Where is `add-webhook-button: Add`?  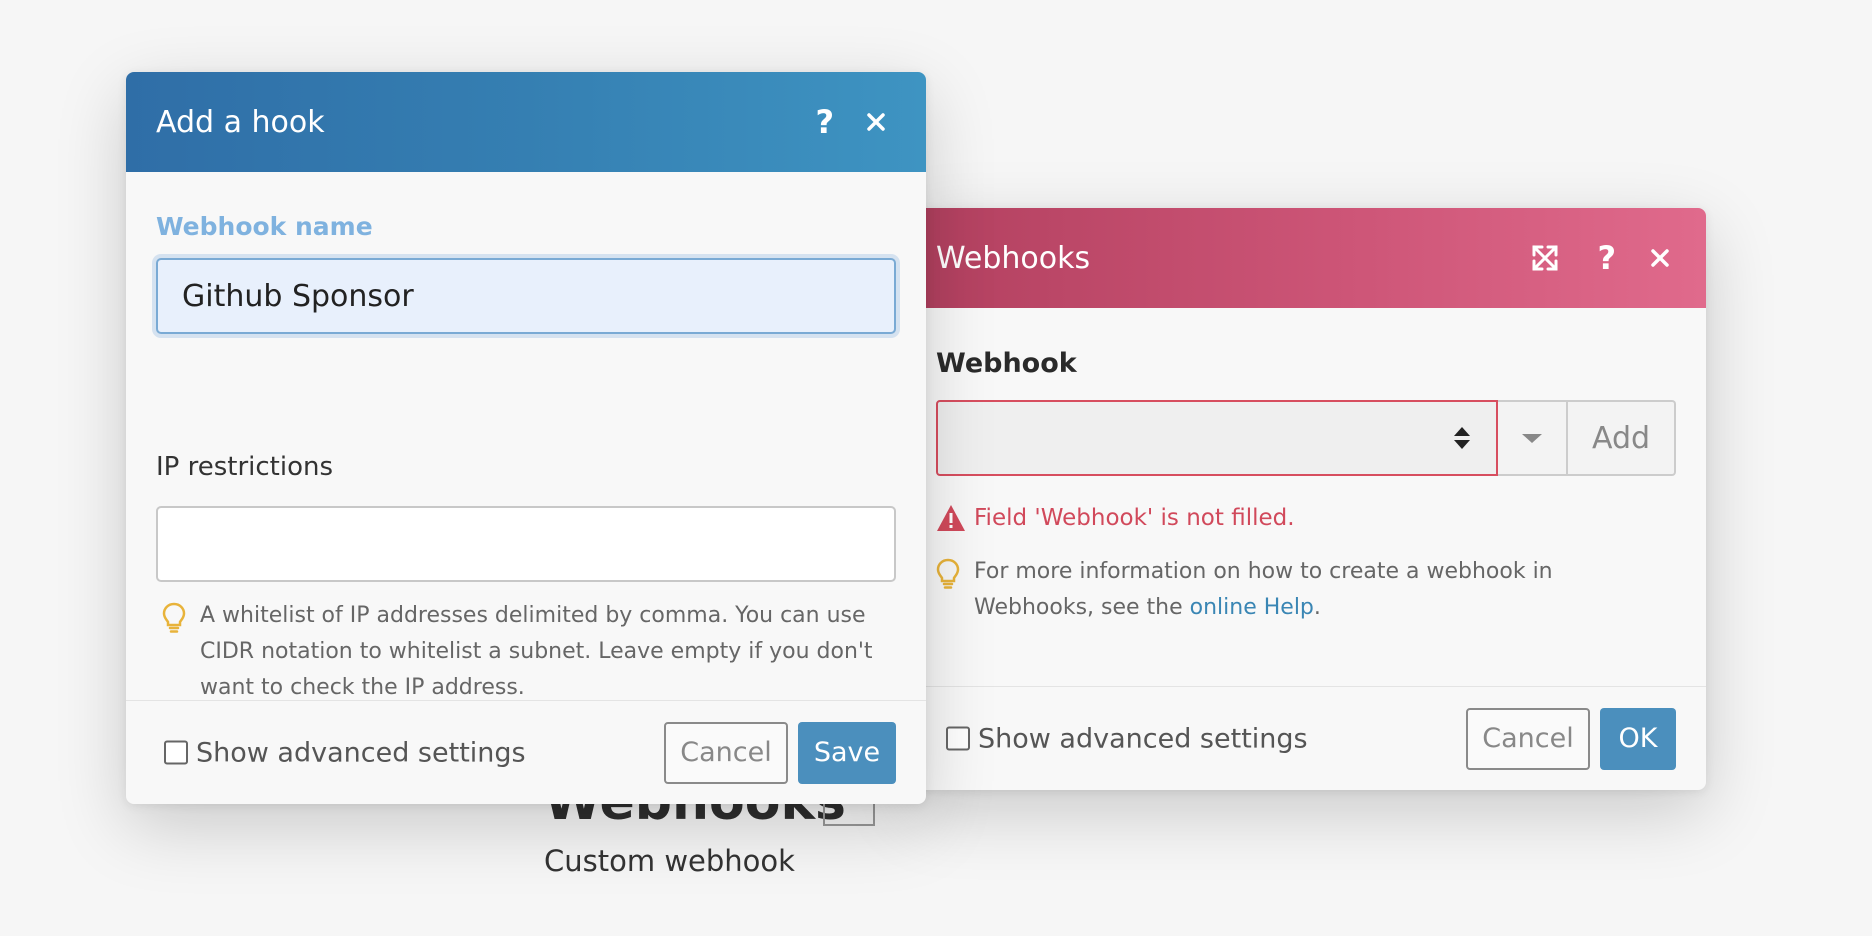 add-webhook-button: Add is located at coordinates (1622, 438).